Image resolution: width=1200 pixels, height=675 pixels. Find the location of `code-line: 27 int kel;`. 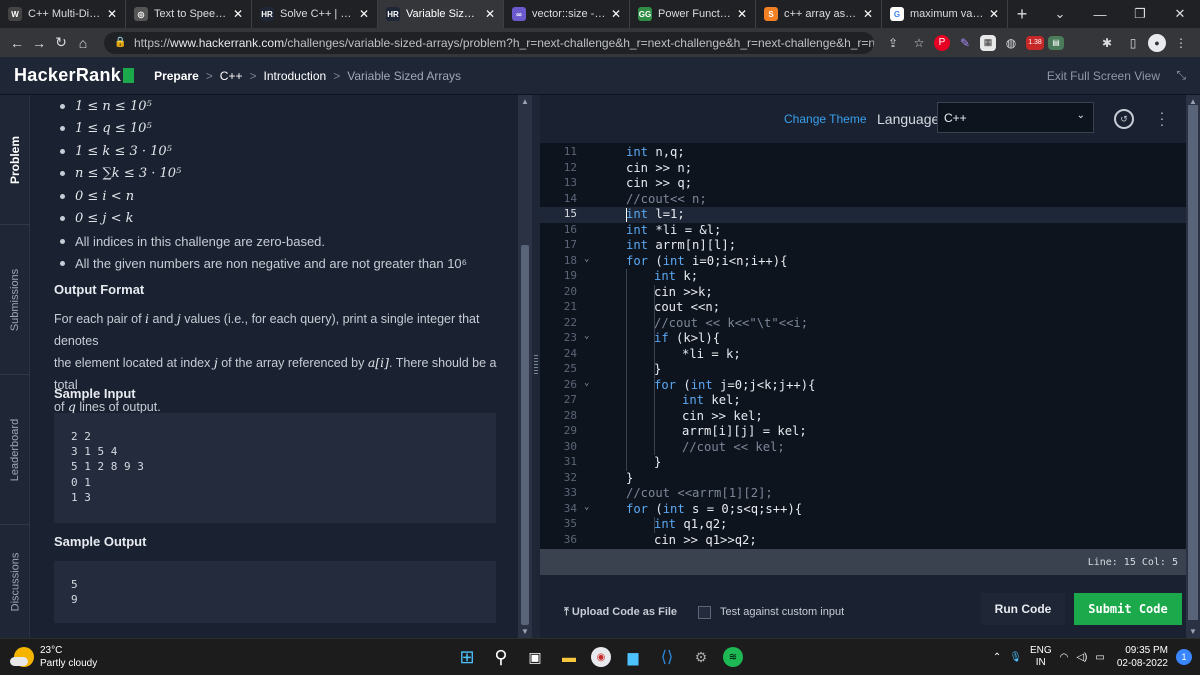

code-line: 27 int kel; is located at coordinates (863, 401).